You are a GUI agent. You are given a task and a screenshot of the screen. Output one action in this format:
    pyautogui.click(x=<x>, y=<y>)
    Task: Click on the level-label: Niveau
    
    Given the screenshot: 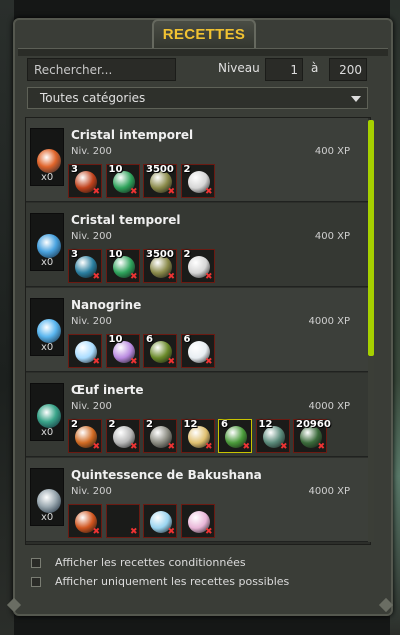 What is the action you would take?
    pyautogui.click(x=239, y=68)
    